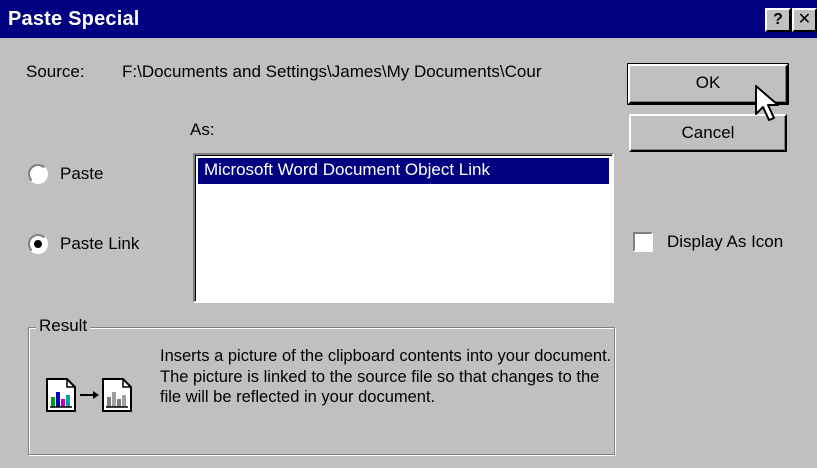 The height and width of the screenshot is (468, 817). Describe the element at coordinates (55, 71) in the screenshot. I see `source-label: Source:` at that location.